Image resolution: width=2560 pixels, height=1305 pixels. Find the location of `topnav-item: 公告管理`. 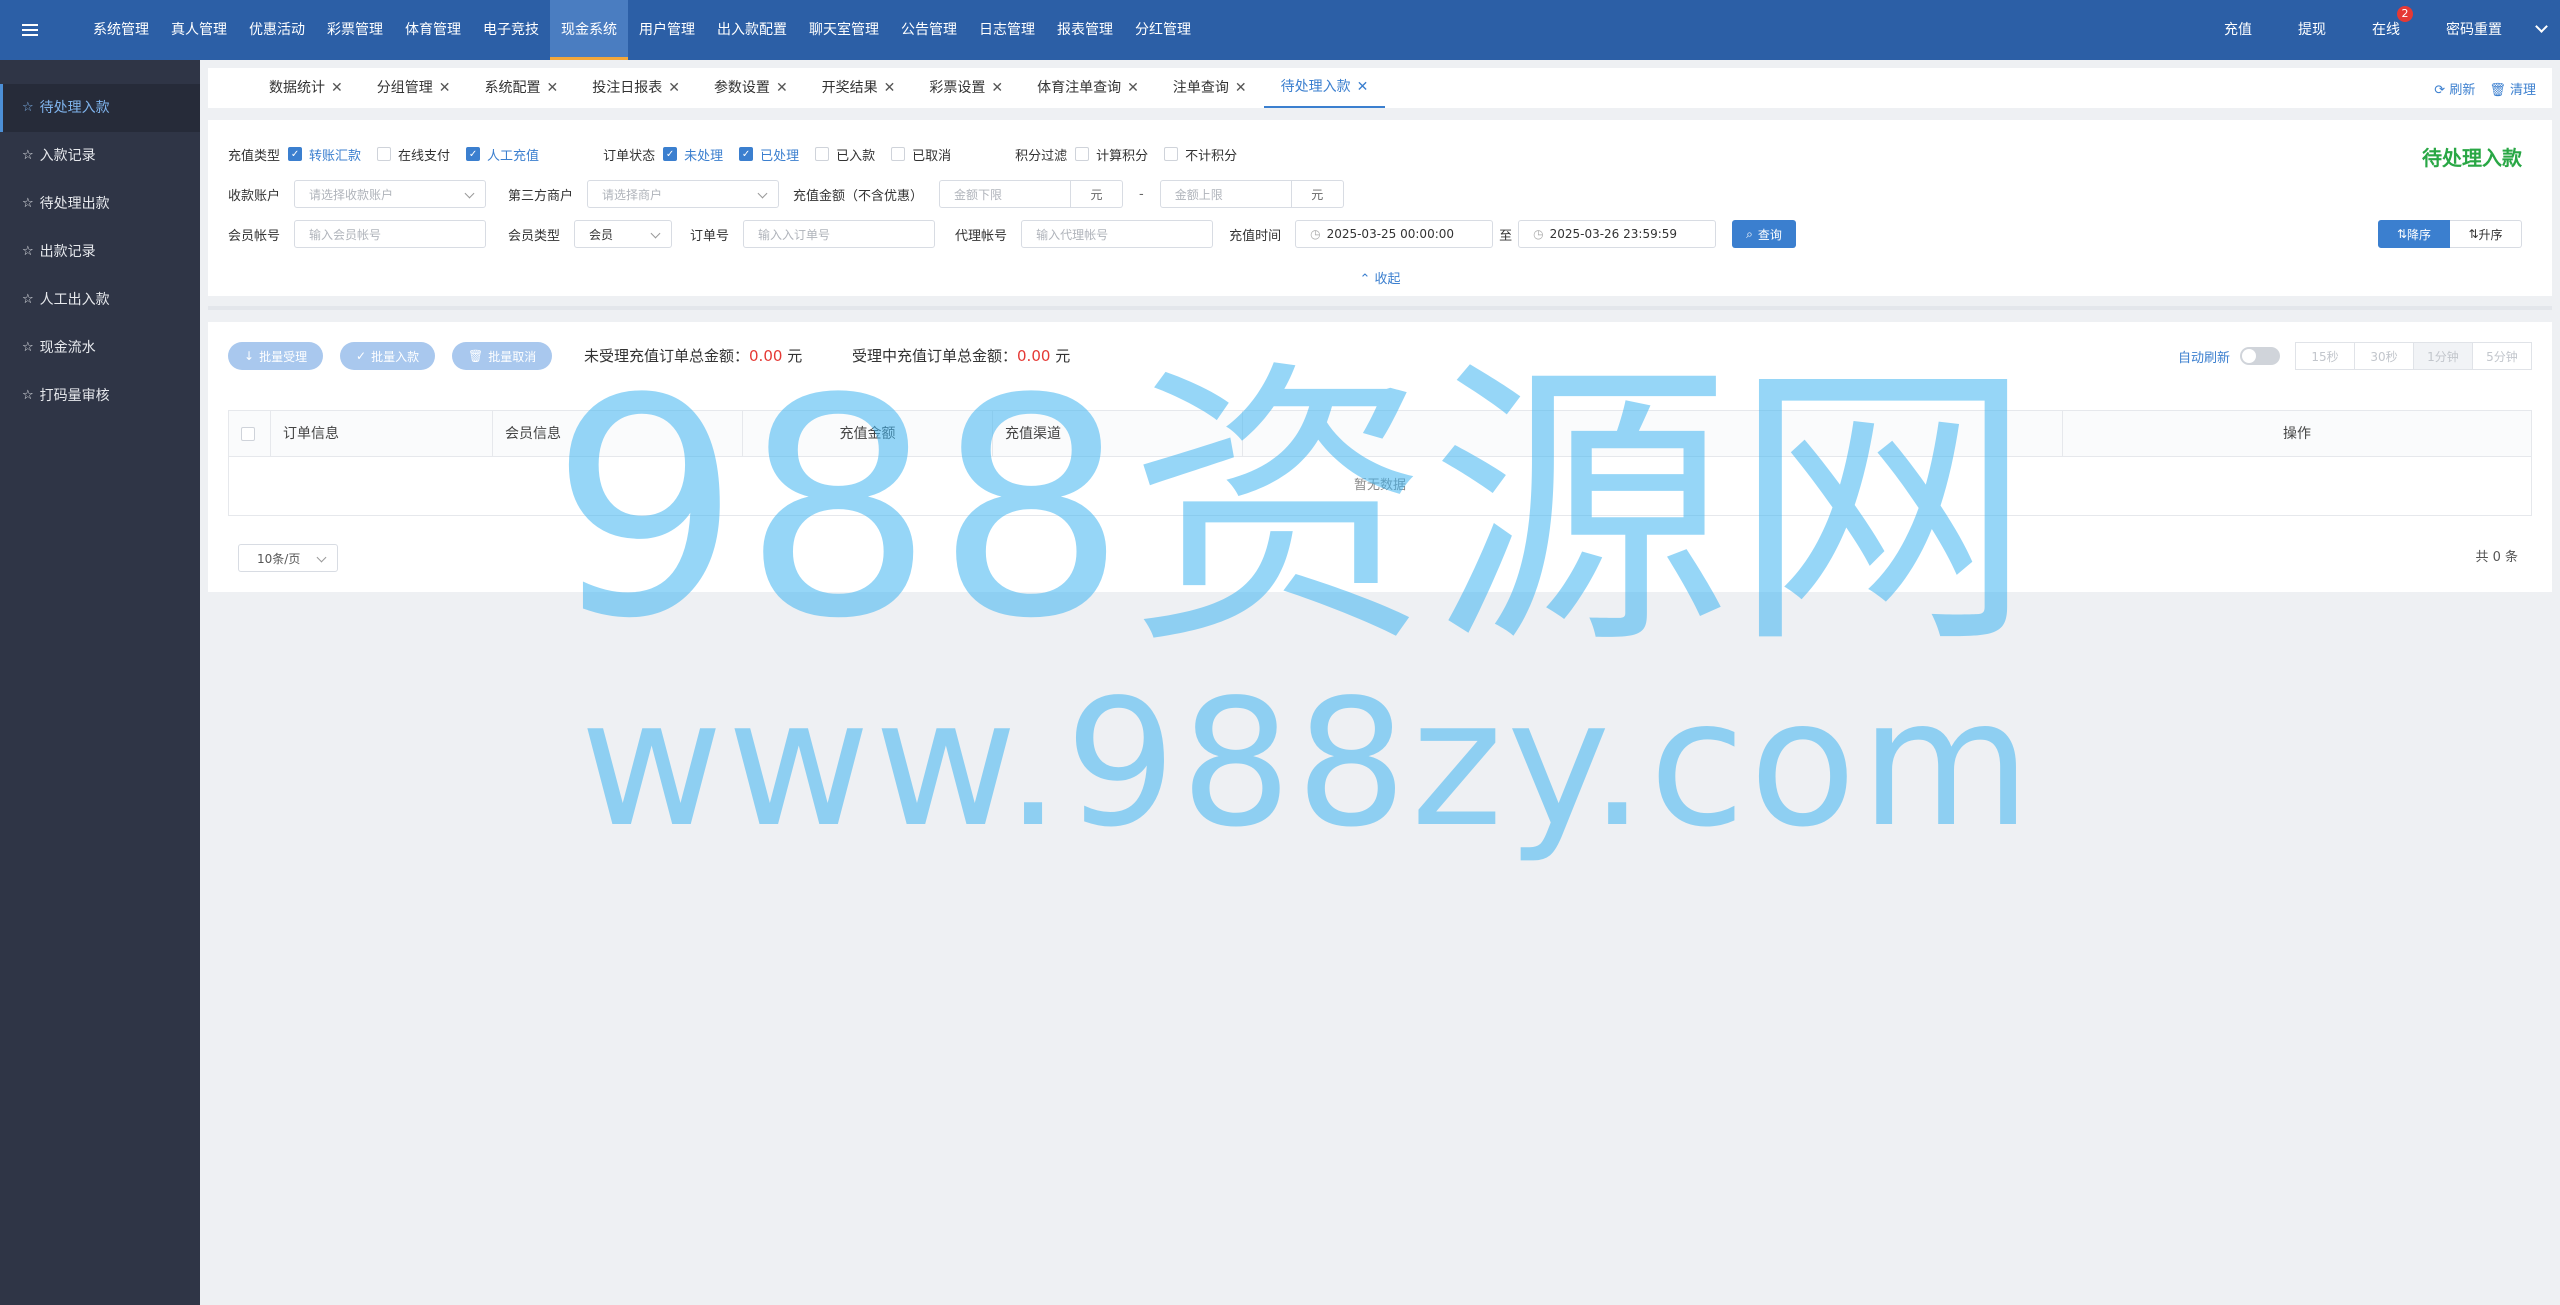

topnav-item: 公告管理 is located at coordinates (929, 30).